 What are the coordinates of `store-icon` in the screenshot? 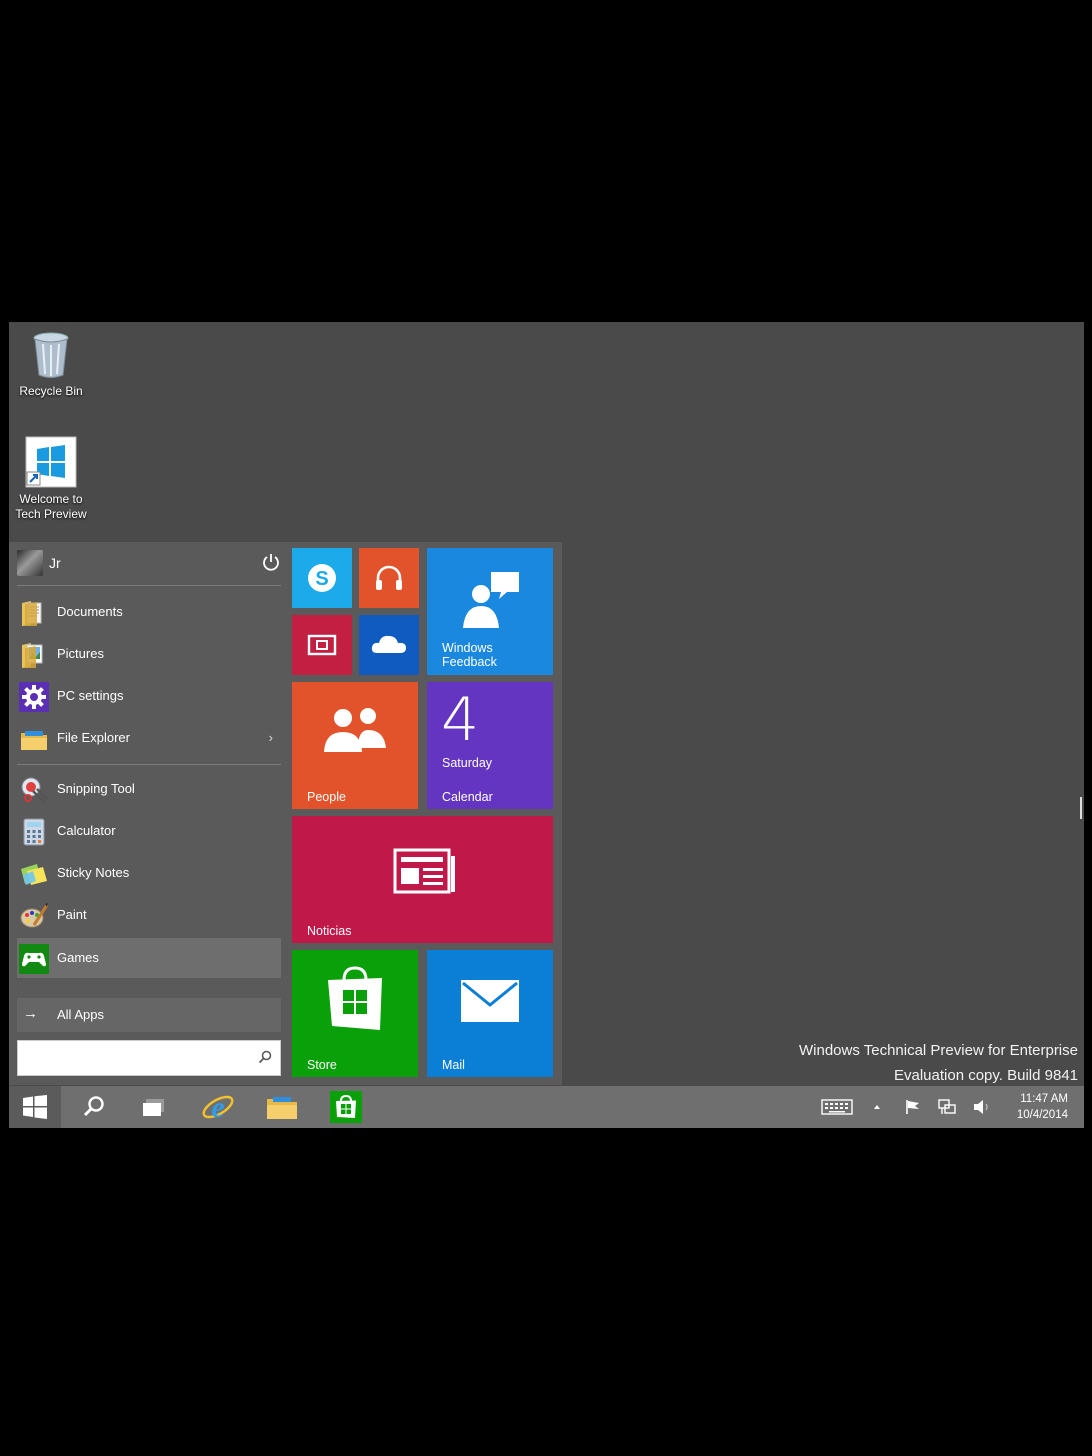 It's located at (346, 1107).